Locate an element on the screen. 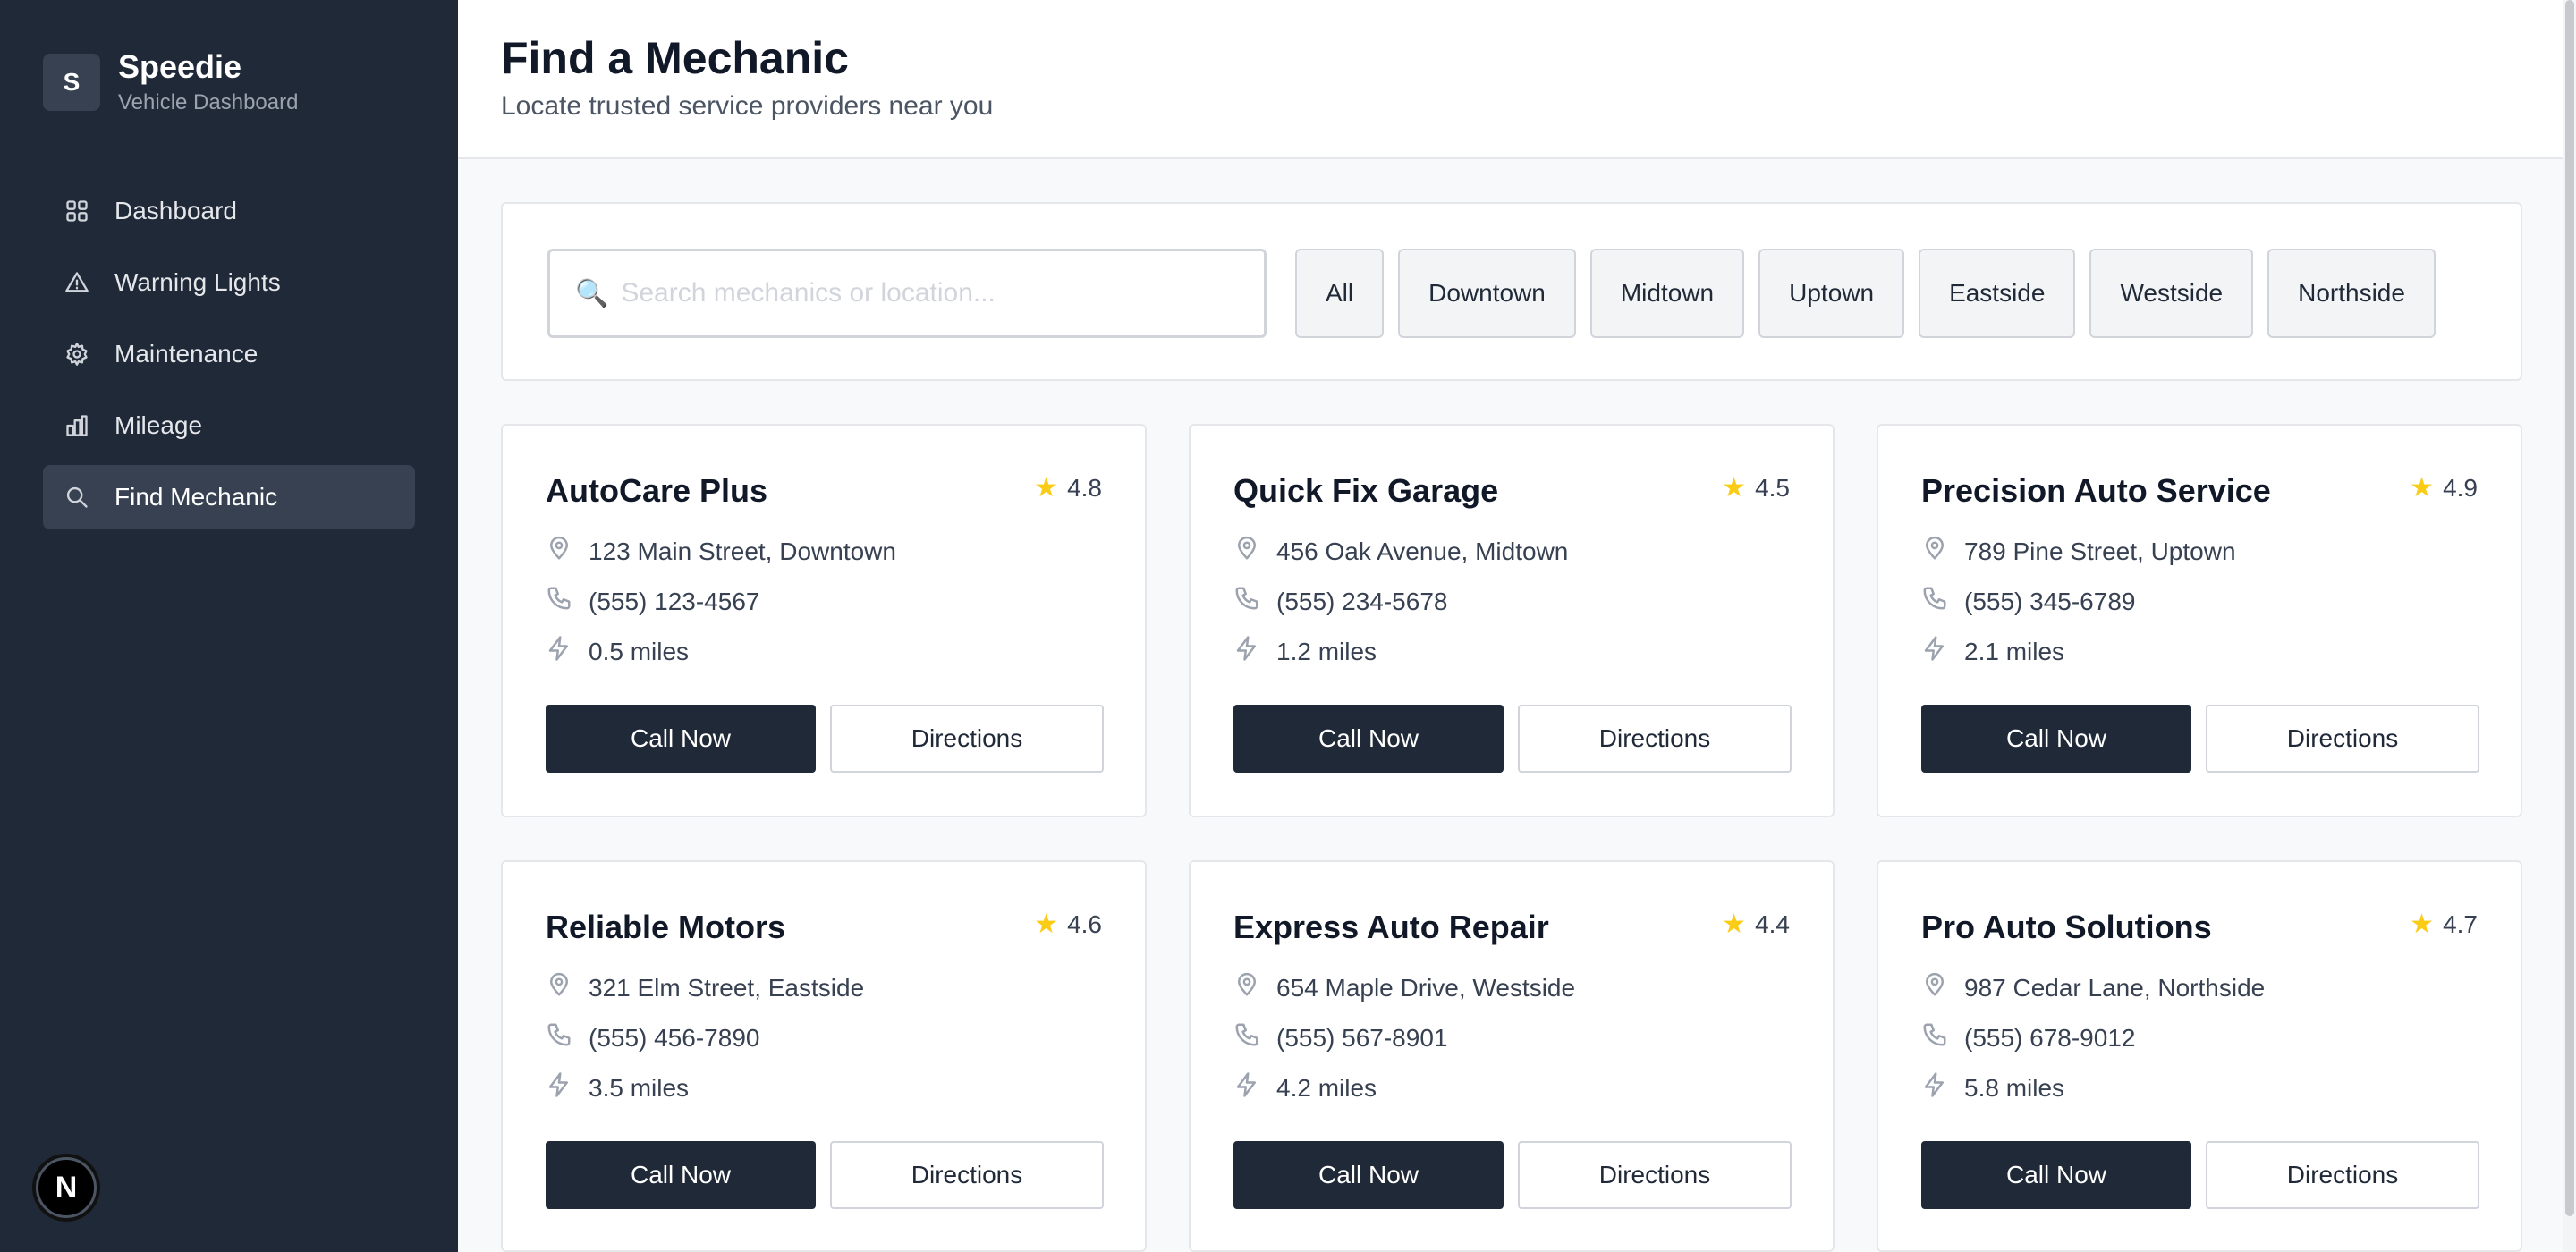 The height and width of the screenshot is (1252, 2576). sidebar-item-label: Dashboard is located at coordinates (175, 210).